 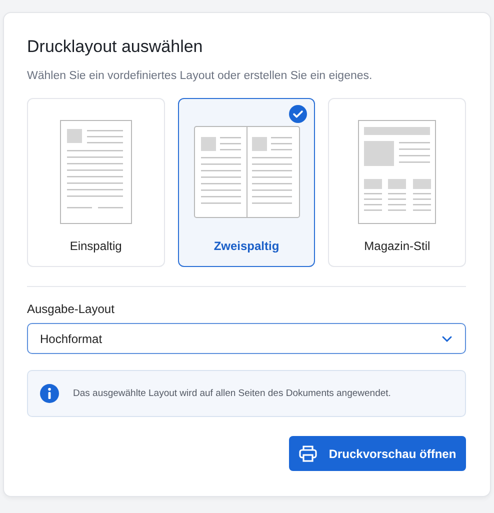 What do you see at coordinates (49, 393) in the screenshot?
I see `info-icon` at bounding box center [49, 393].